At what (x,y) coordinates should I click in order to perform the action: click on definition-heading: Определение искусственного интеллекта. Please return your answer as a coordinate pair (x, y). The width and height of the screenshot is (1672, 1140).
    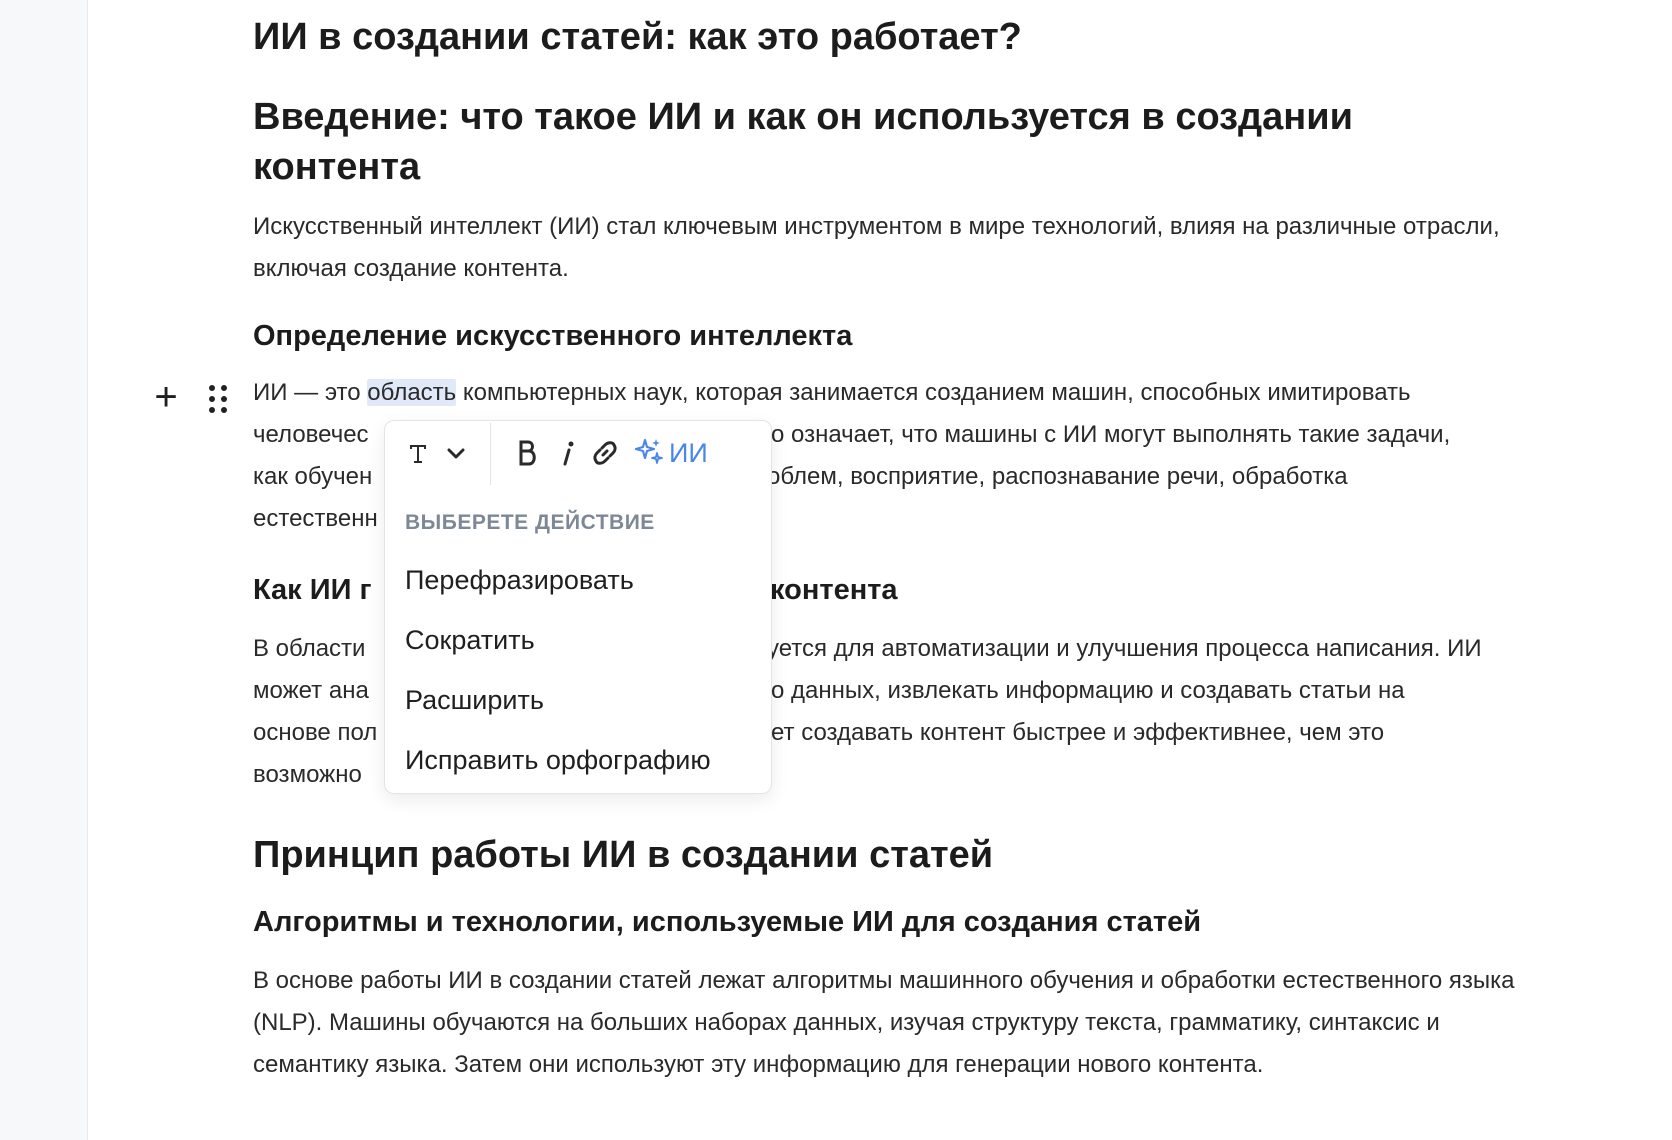
    Looking at the image, I should click on (552, 336).